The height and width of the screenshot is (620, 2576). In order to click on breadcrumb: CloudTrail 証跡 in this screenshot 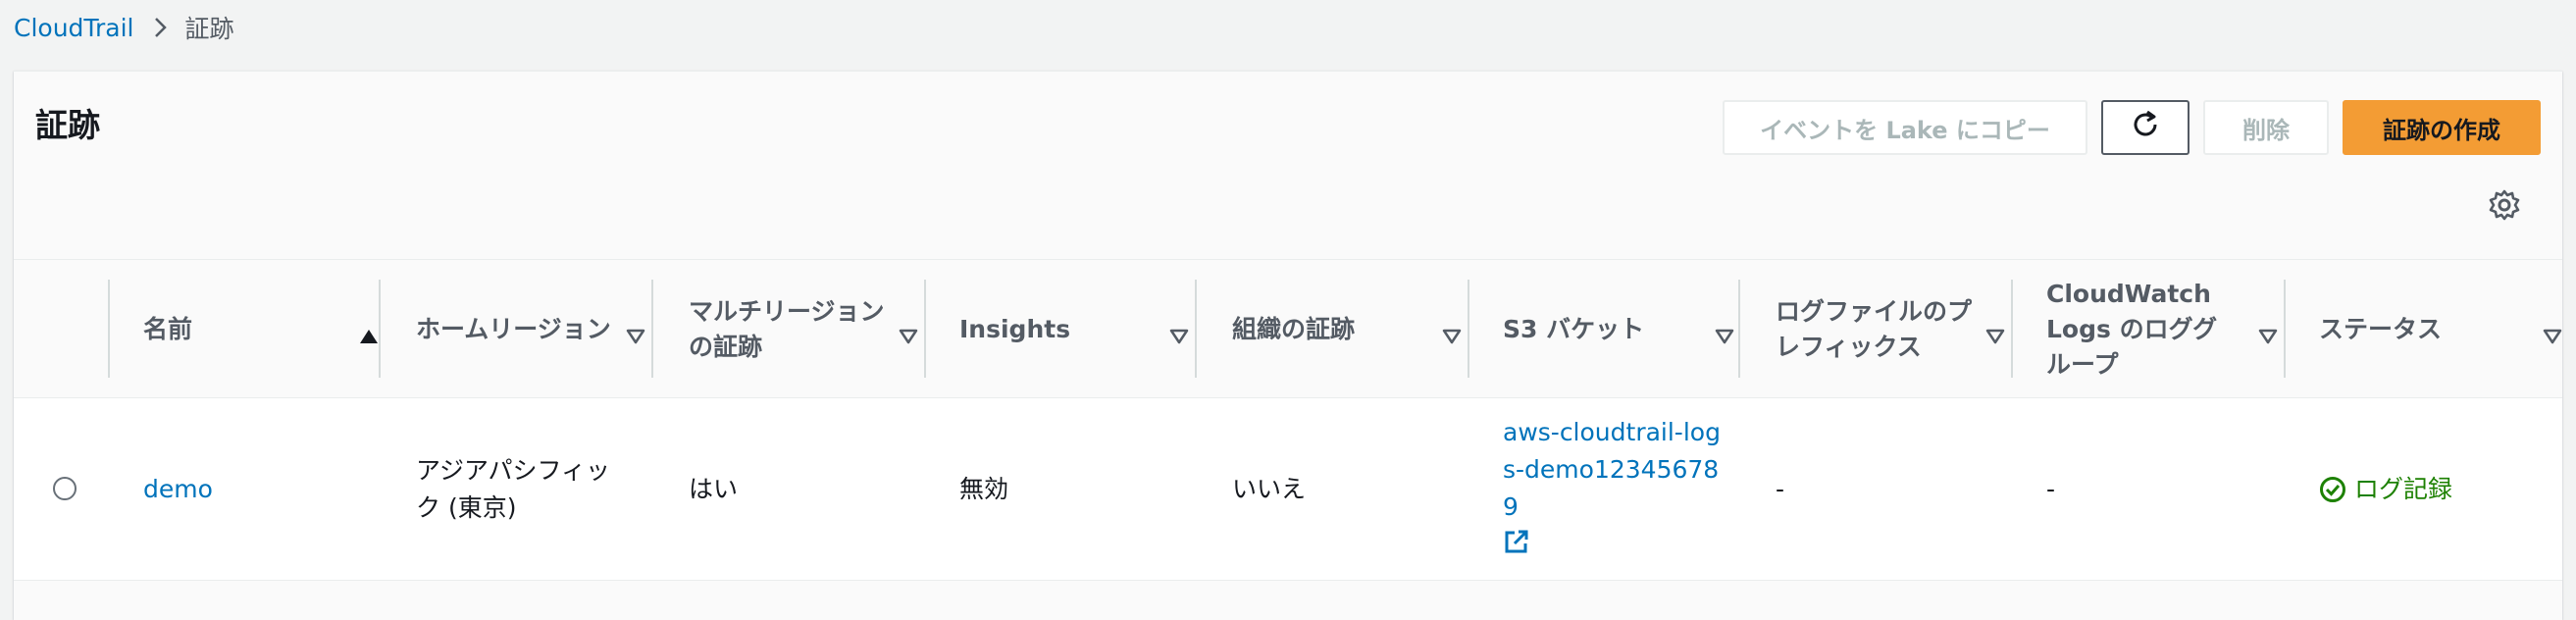, I will do `click(124, 27)`.